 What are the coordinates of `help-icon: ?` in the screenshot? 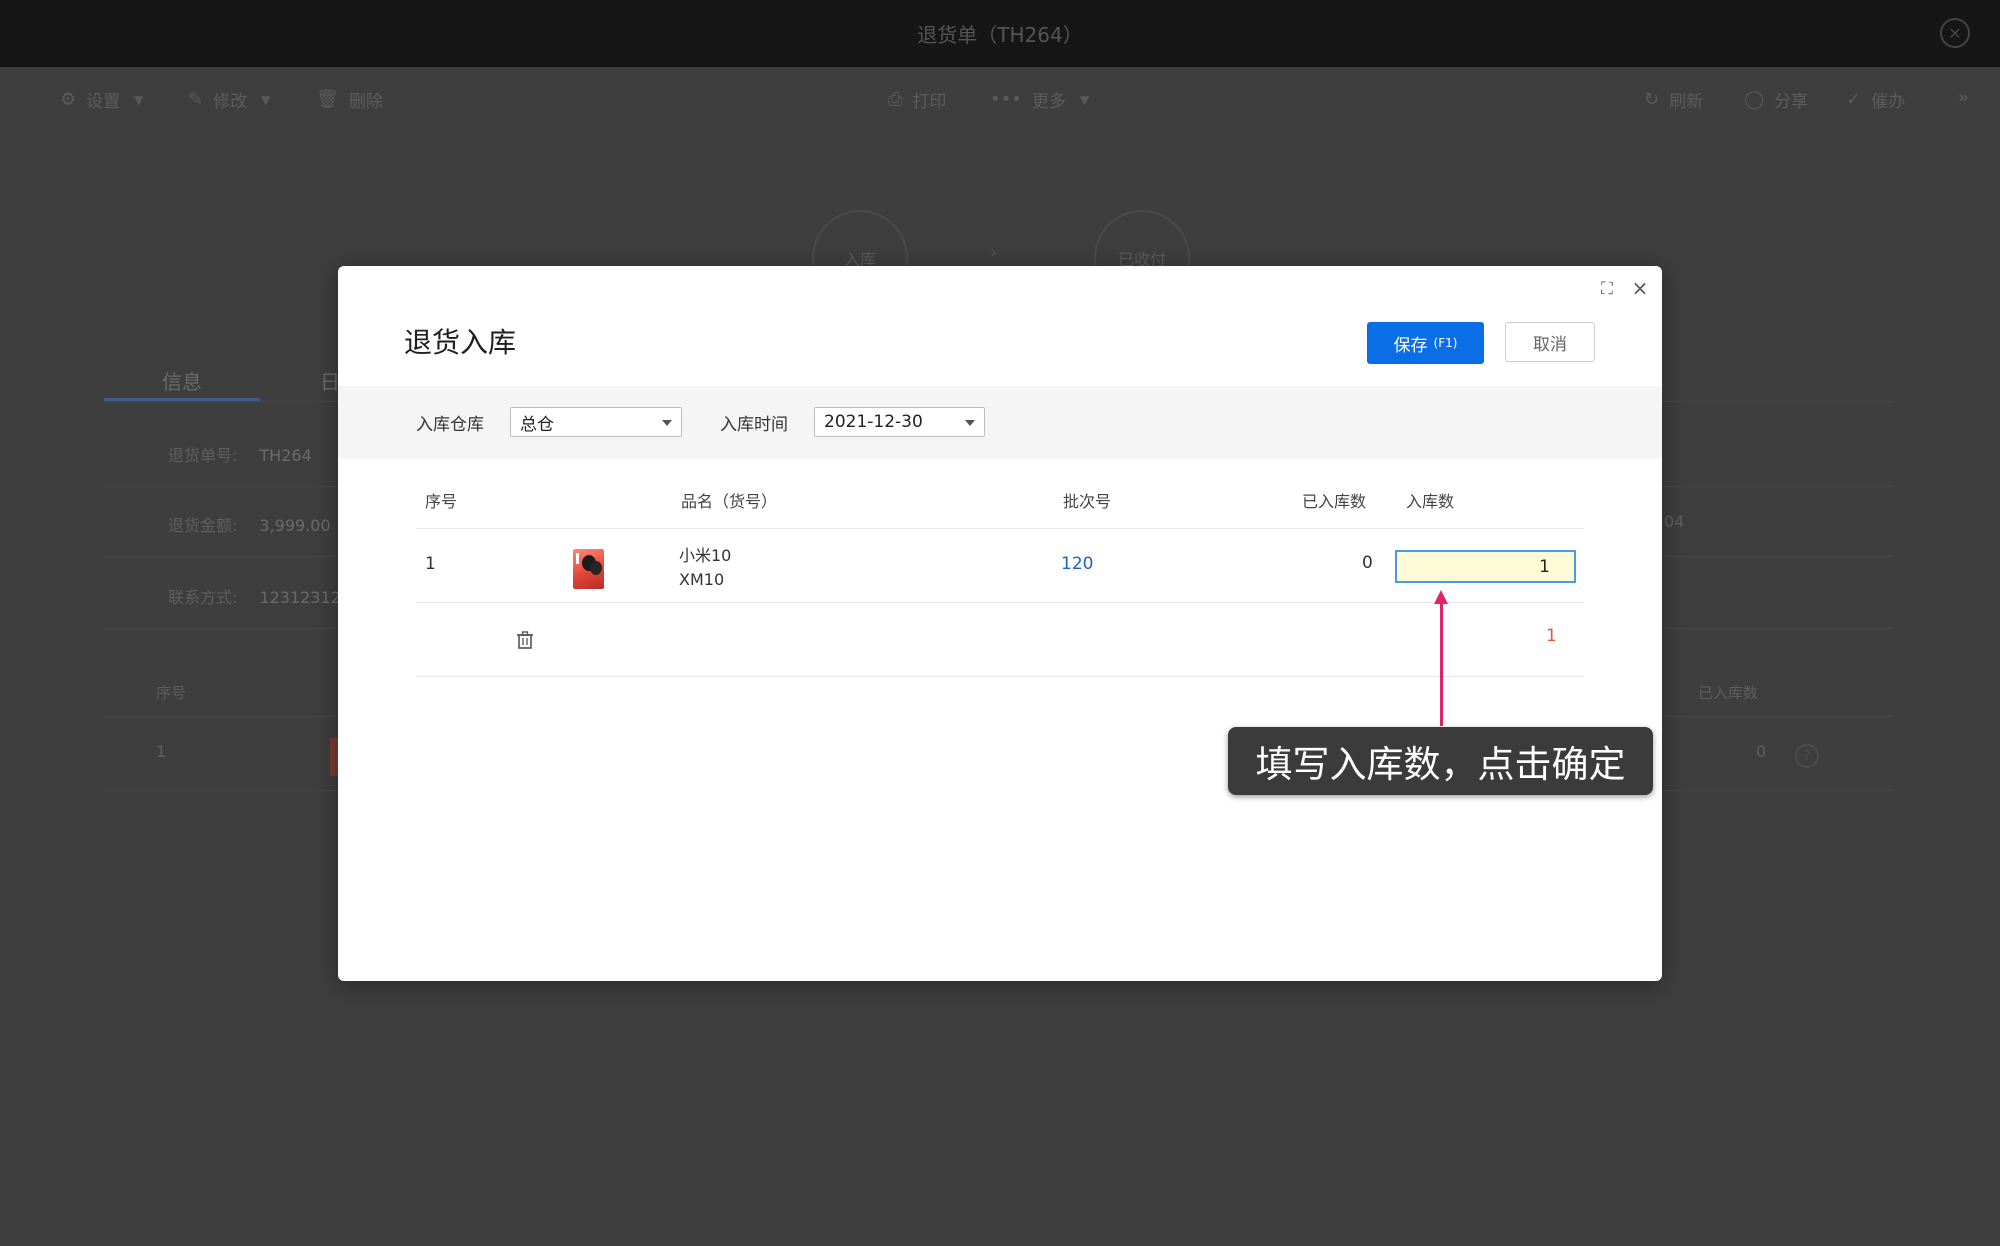 It's located at (1807, 756).